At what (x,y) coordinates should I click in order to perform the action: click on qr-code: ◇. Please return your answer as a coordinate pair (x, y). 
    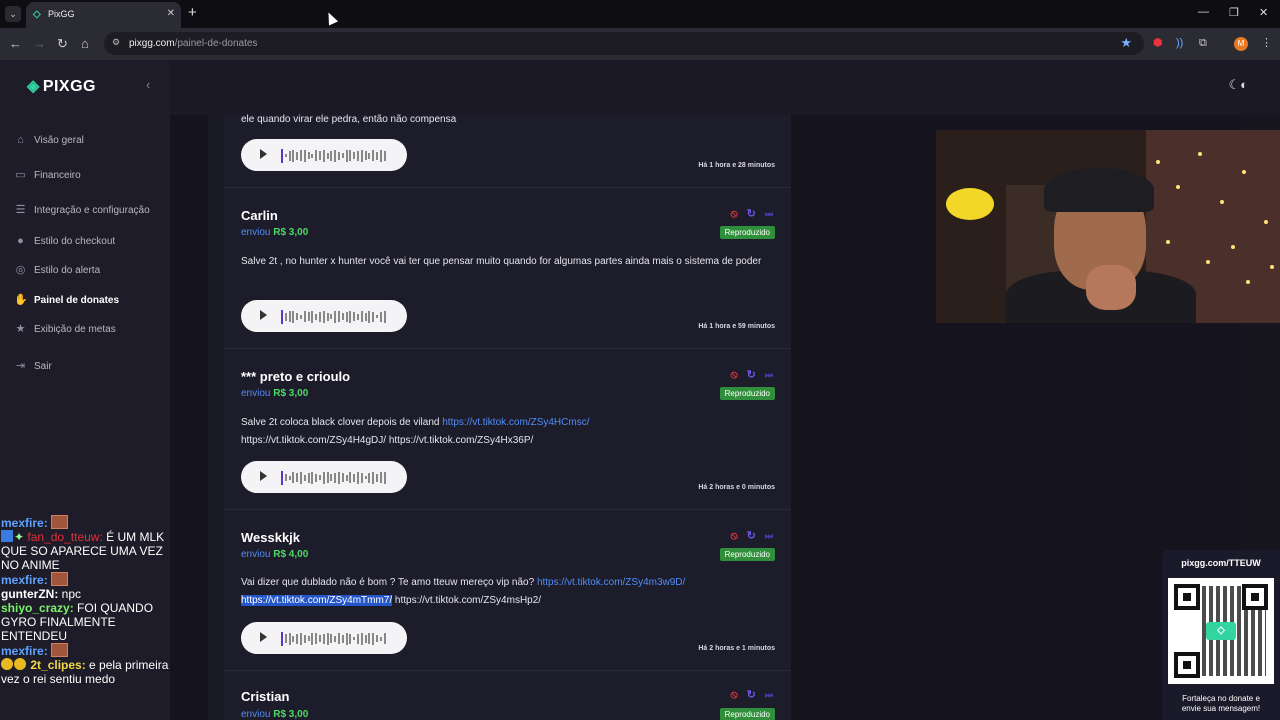
    Looking at the image, I should click on (1221, 631).